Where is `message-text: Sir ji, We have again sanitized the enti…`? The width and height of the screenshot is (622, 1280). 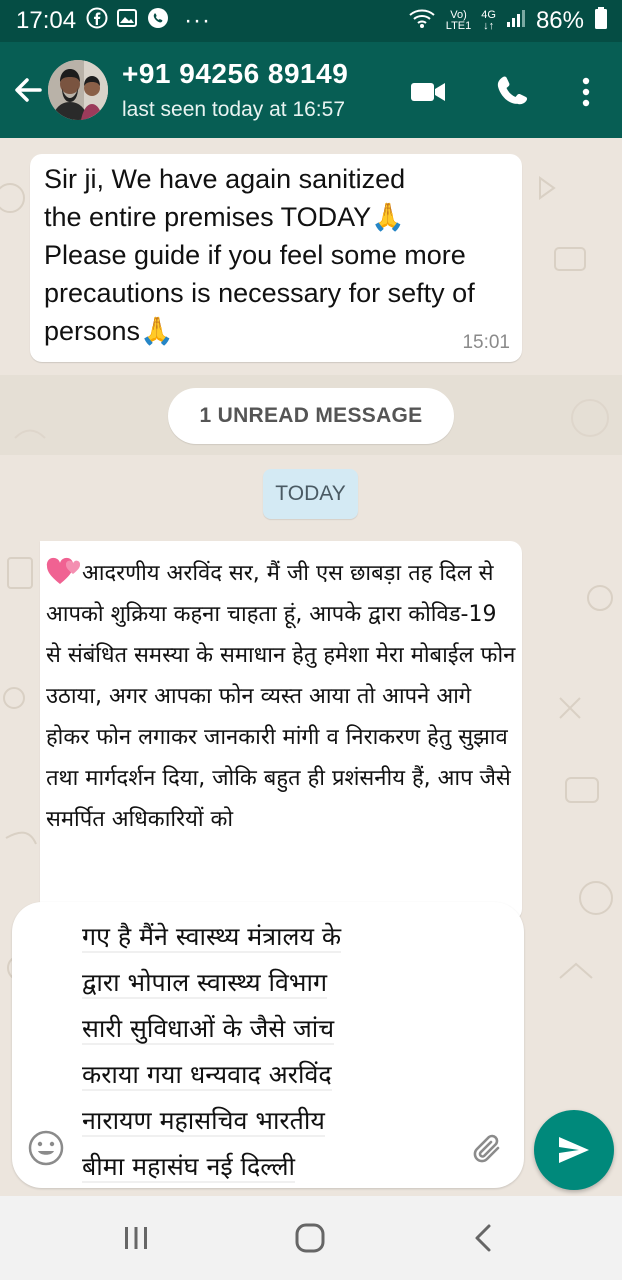 message-text: Sir ji, We have again sanitized the enti… is located at coordinates (259, 255).